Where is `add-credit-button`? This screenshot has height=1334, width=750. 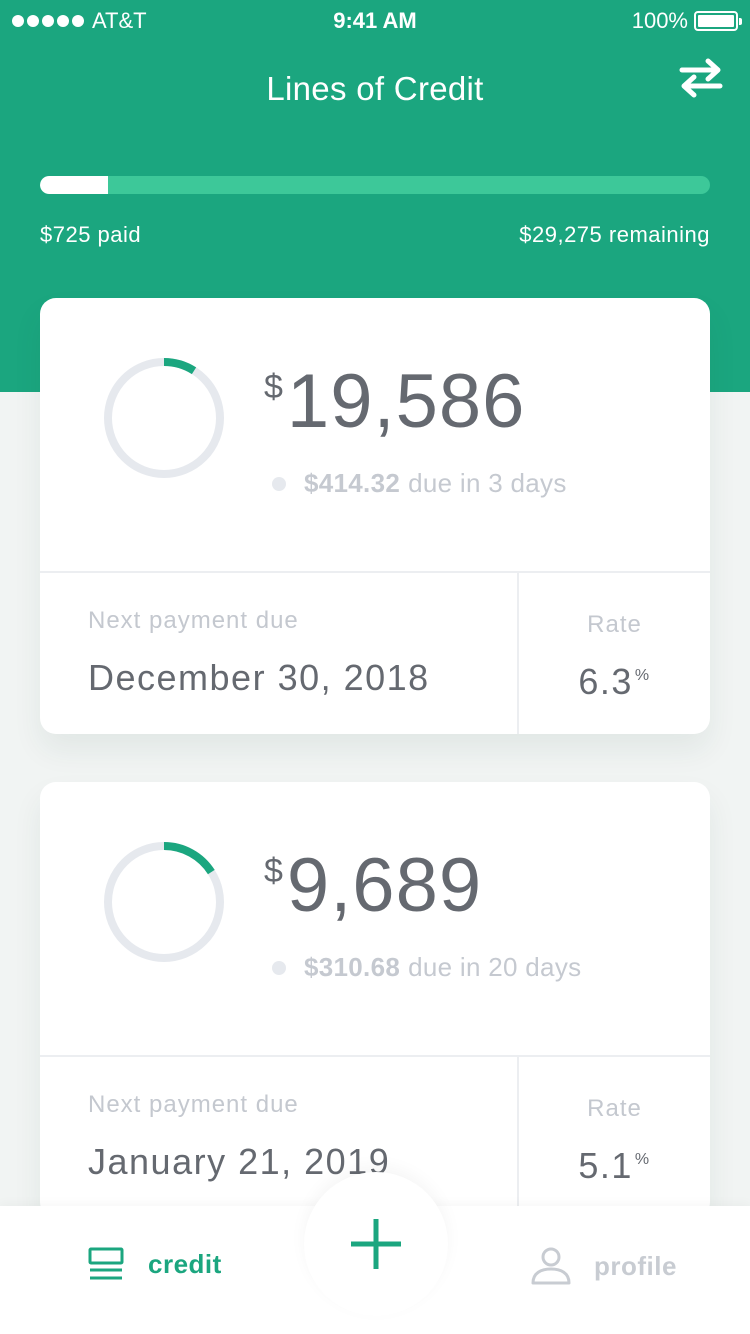
add-credit-button is located at coordinates (376, 1244).